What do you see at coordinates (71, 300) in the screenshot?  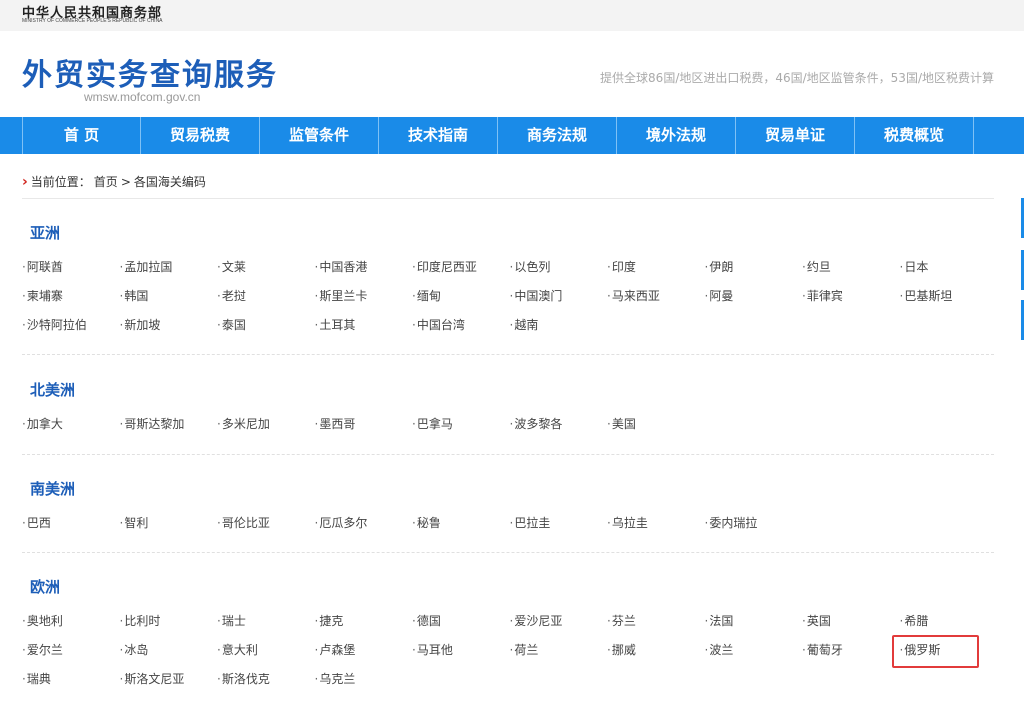 I see `country-link: ·柬埔寨` at bounding box center [71, 300].